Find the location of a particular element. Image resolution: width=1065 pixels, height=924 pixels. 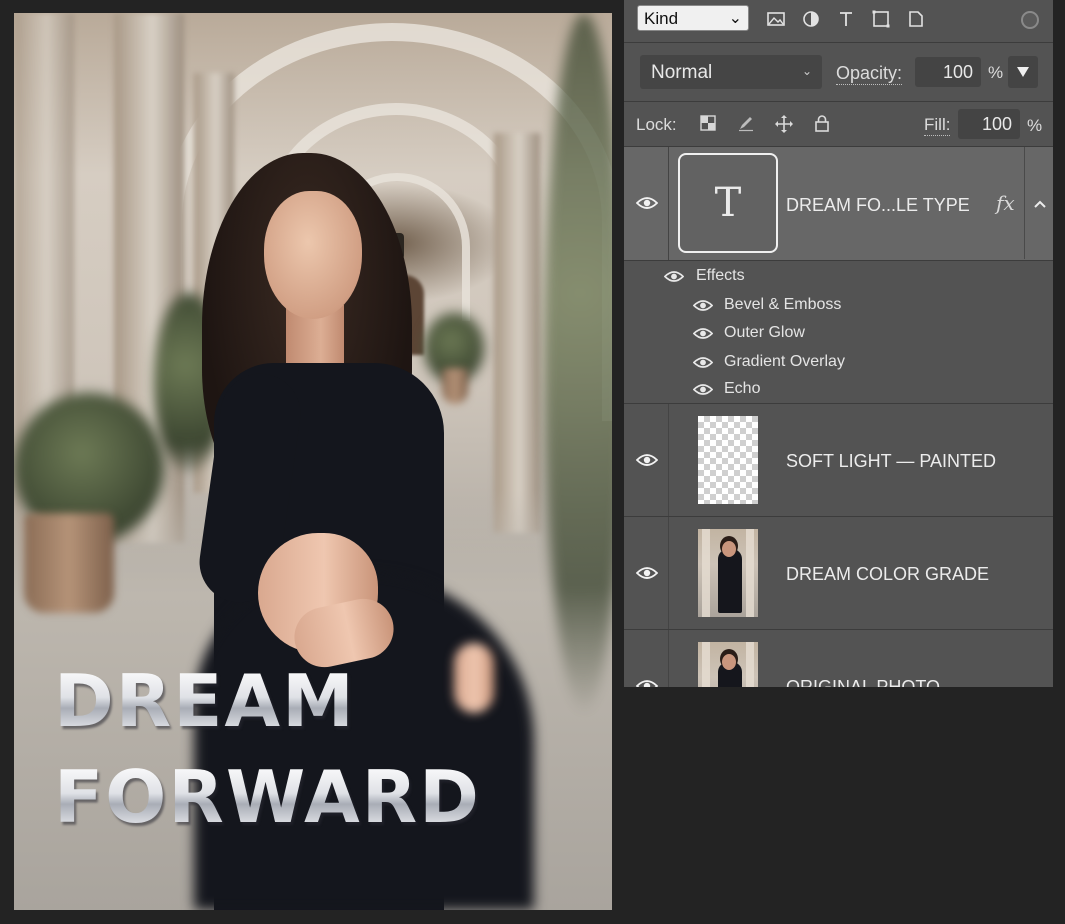

collapse-effects-button is located at coordinates (1038, 203).